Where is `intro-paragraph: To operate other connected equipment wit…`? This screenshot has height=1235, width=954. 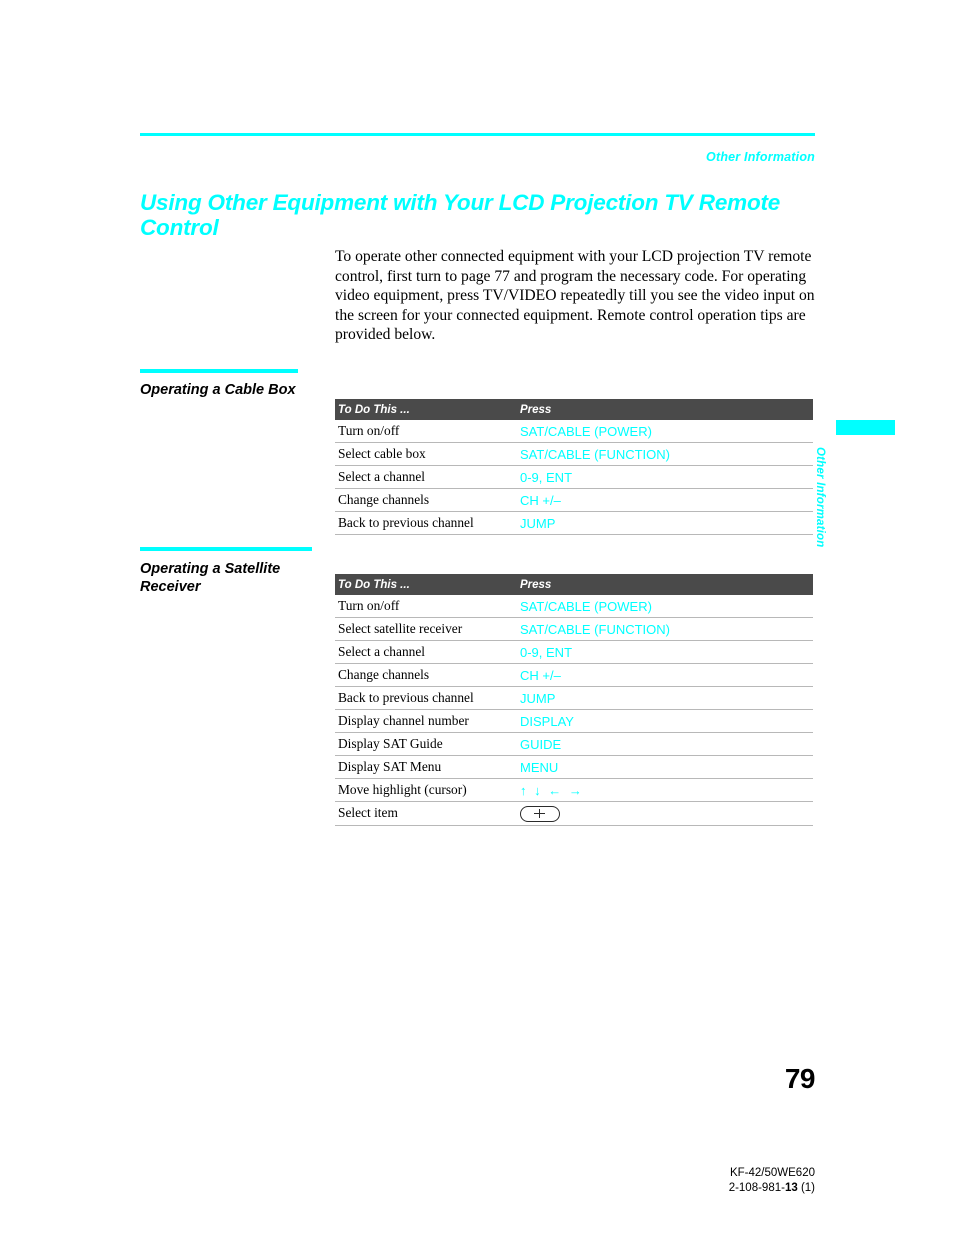 intro-paragraph: To operate other connected equipment wit… is located at coordinates (575, 295).